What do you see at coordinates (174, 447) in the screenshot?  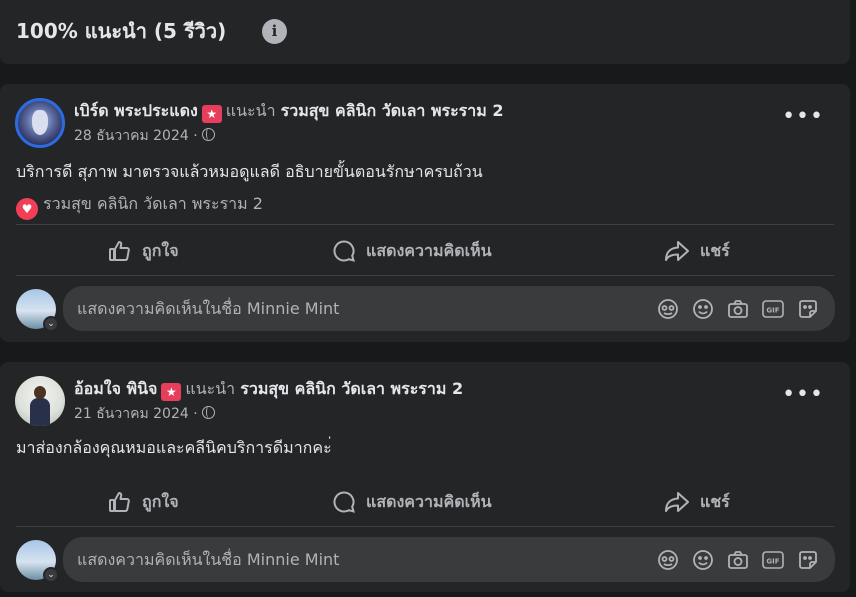 I see `post-text: มาส่องกล้องคุณหมอและคลีนิคบริการดีมากคะ่` at bounding box center [174, 447].